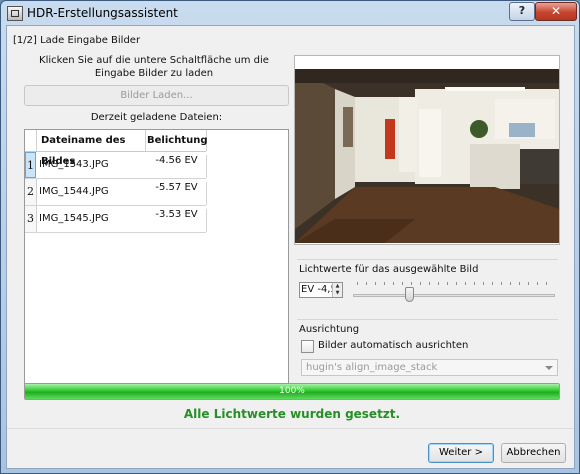 This screenshot has width=580, height=474. I want to click on table-row: 3 IMG_1545.JPG -3.53 EV, so click(116, 219).